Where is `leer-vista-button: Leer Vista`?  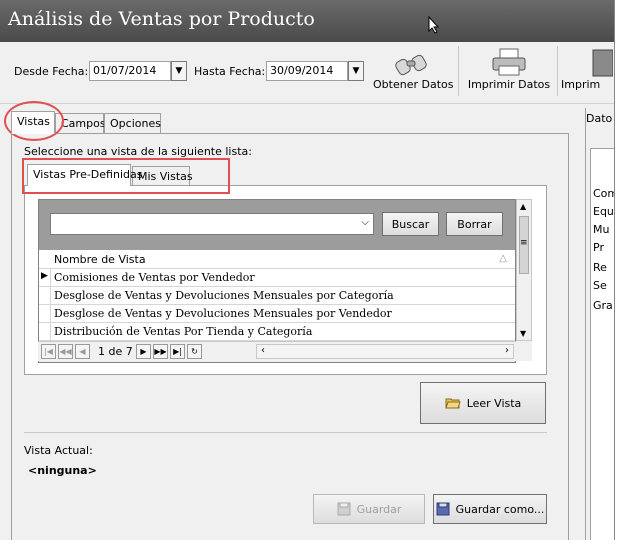
leer-vista-button: Leer Vista is located at coordinates (483, 403).